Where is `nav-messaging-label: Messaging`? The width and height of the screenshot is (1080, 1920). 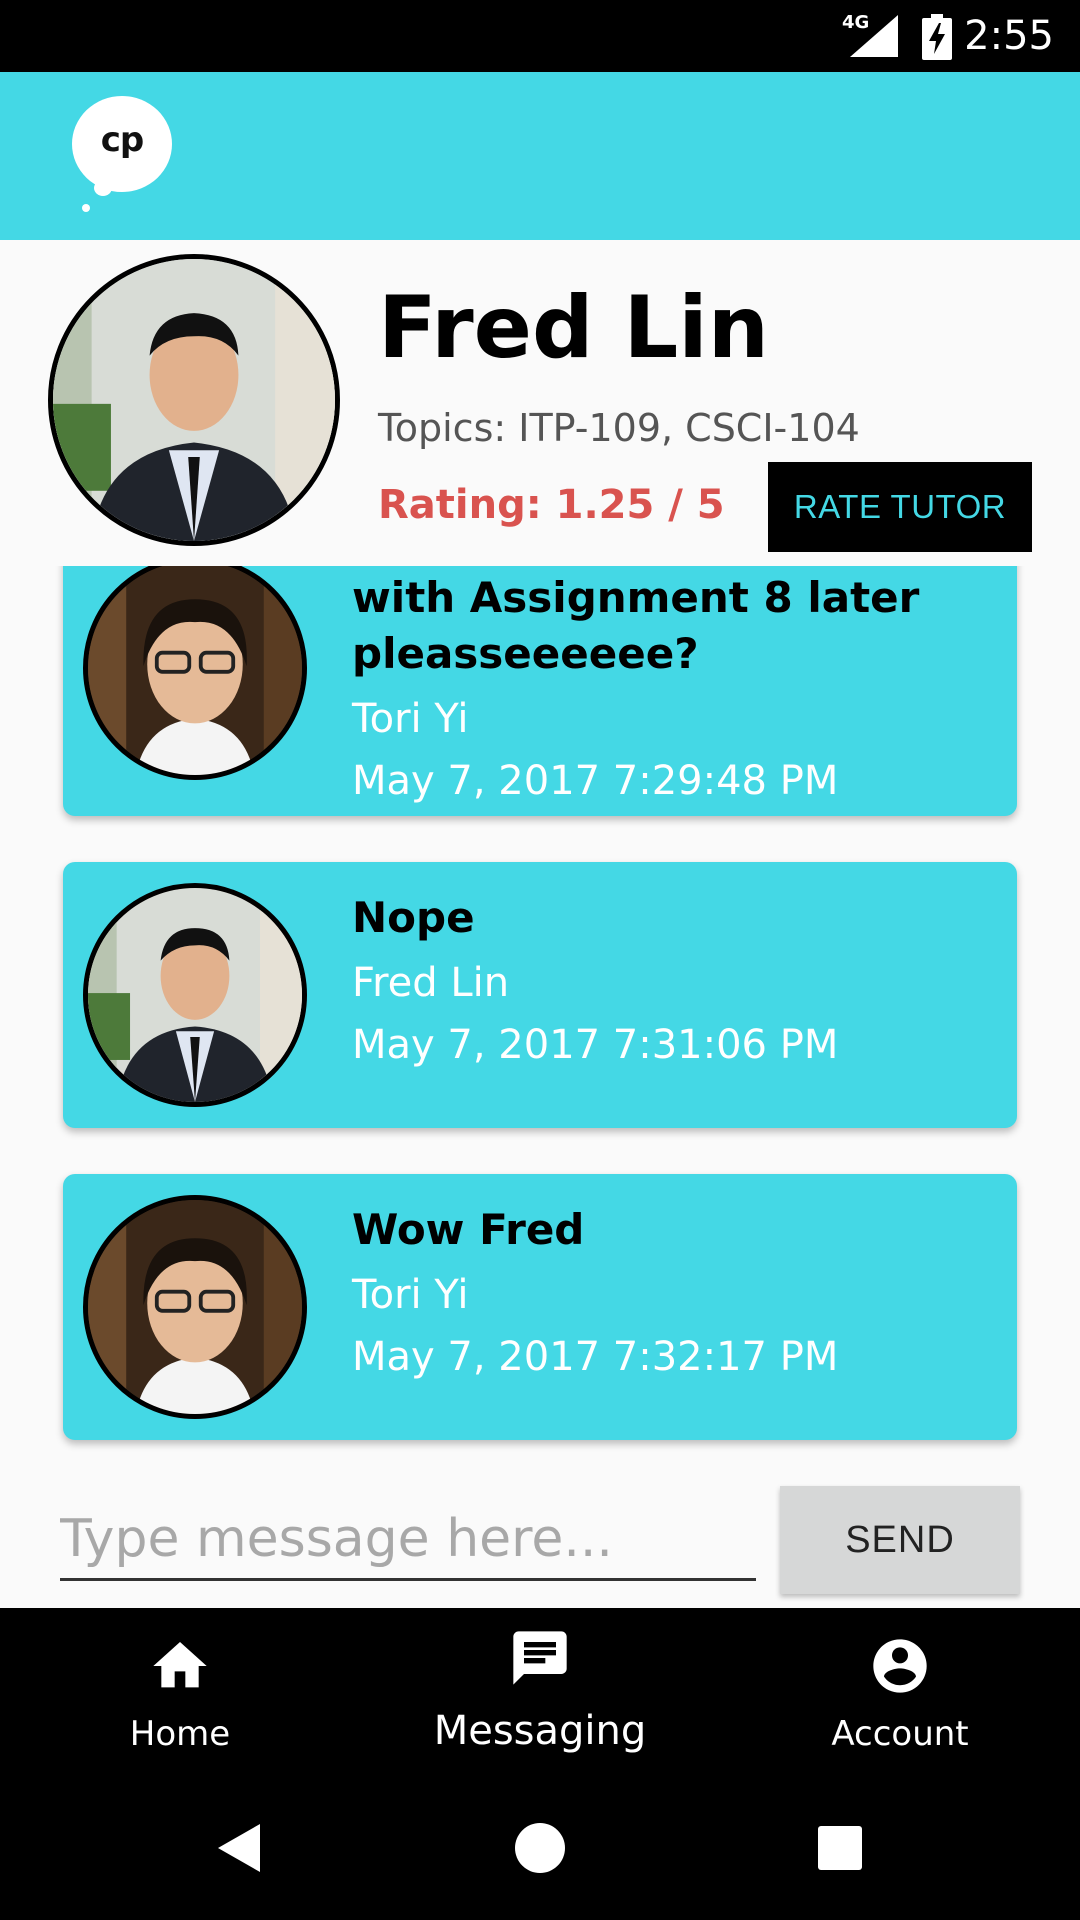
nav-messaging-label: Messaging is located at coordinates (540, 1731).